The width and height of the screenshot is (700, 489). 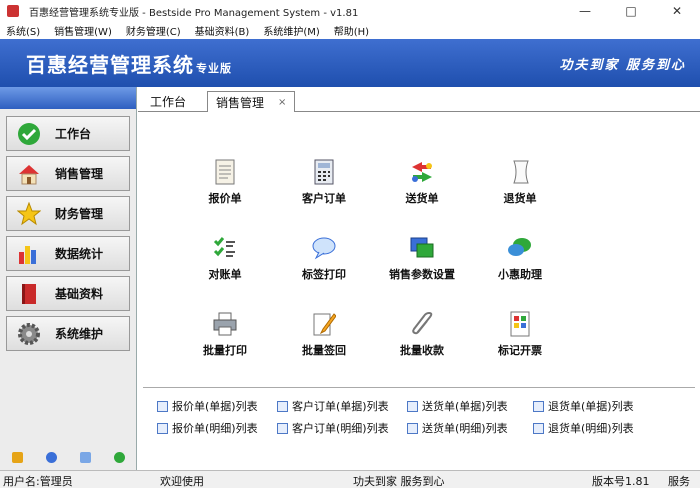 I want to click on function-sales-settings: 销售参数设置, so click(x=422, y=258).